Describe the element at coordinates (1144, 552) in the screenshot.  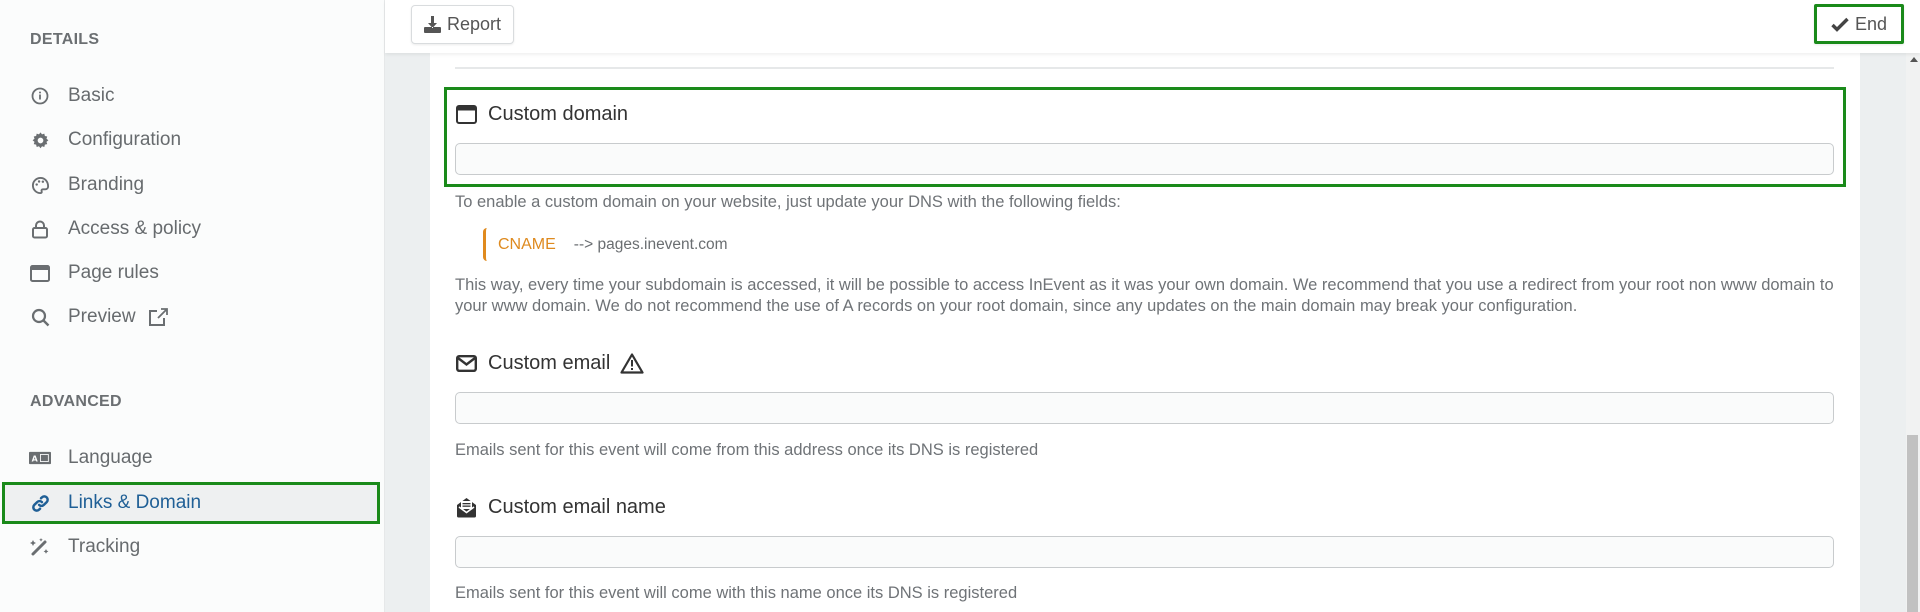
I see `custom-email-name-input` at that location.